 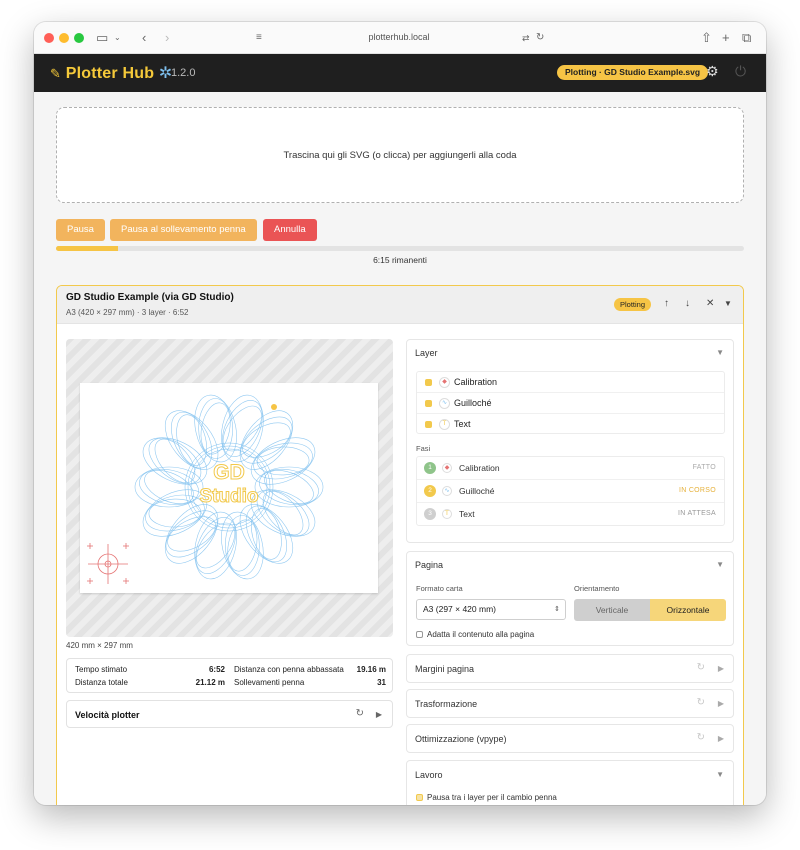 What do you see at coordinates (210, 682) in the screenshot?
I see `total-distance-value: 21.12 m` at bounding box center [210, 682].